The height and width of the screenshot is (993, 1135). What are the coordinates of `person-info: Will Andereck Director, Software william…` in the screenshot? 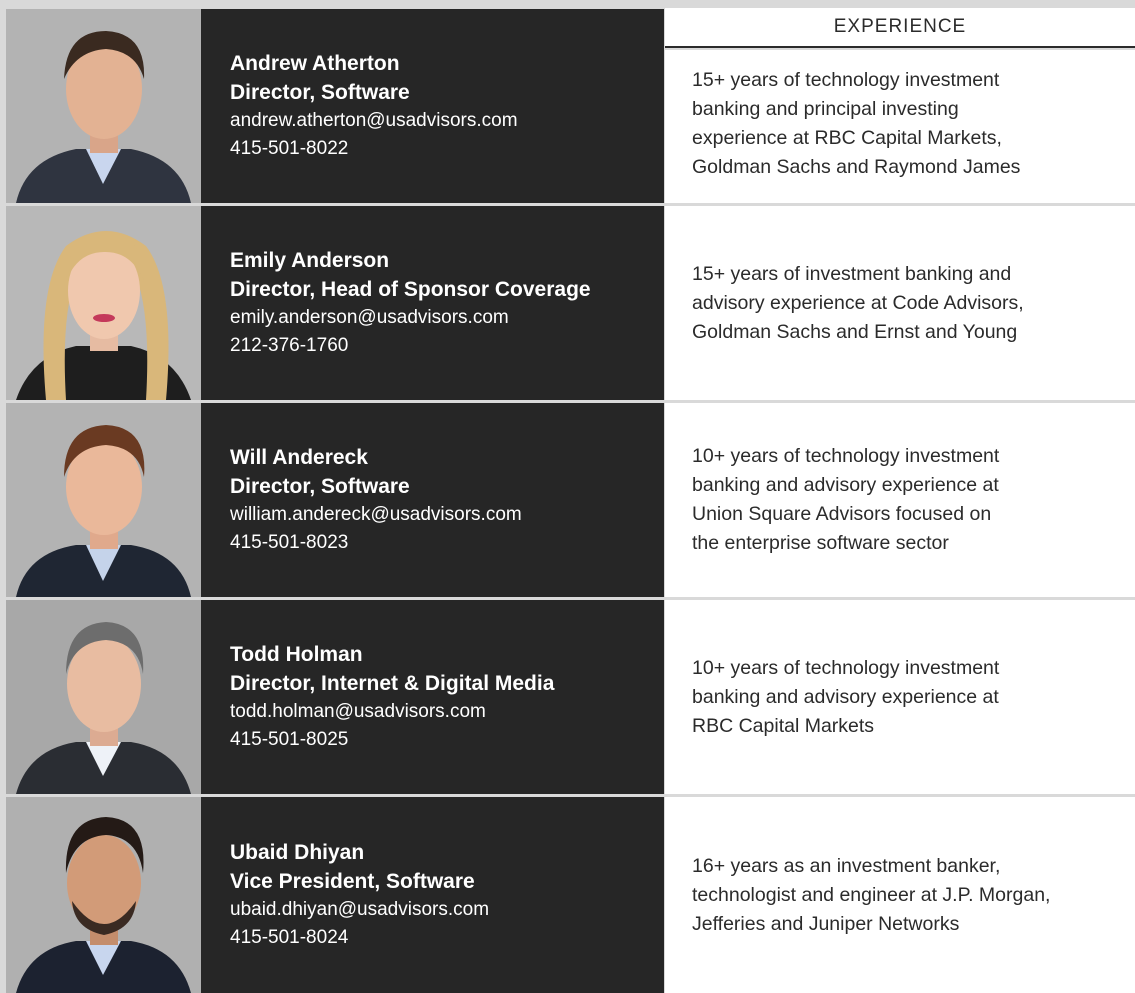 It's located at (432, 500).